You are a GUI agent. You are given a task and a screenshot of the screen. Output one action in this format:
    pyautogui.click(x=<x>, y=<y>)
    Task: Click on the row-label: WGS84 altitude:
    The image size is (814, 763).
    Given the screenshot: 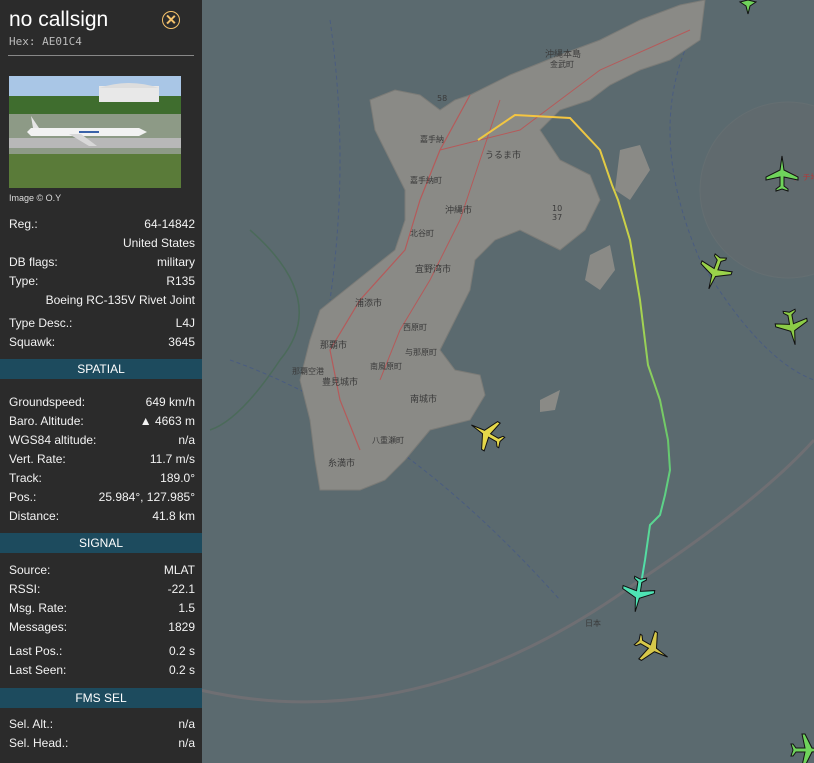 What is the action you would take?
    pyautogui.click(x=53, y=440)
    